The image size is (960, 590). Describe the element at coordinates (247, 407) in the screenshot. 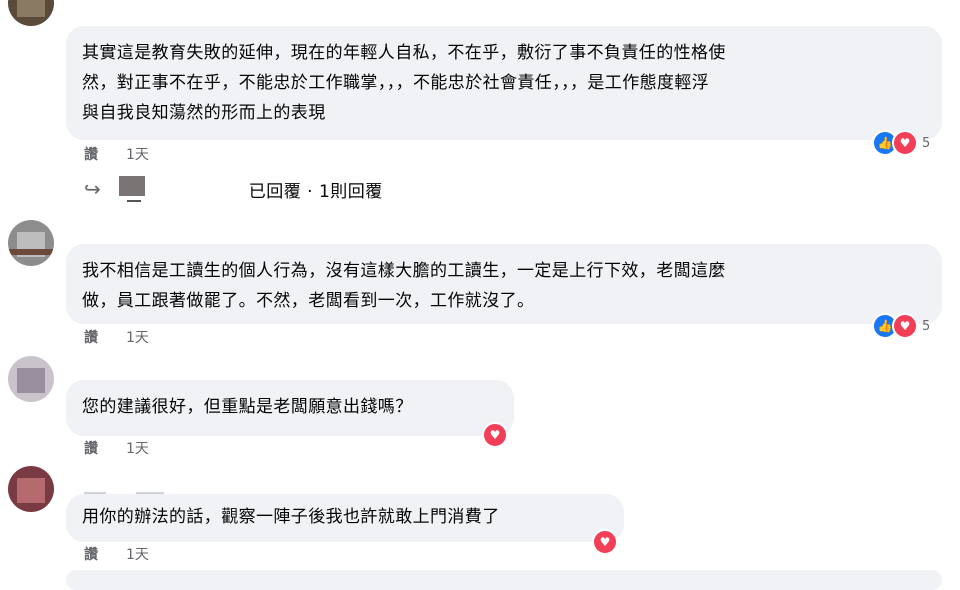

I see `comment-text-line: 您的建議很好，但重點是老闆願意出錢嗎？` at that location.